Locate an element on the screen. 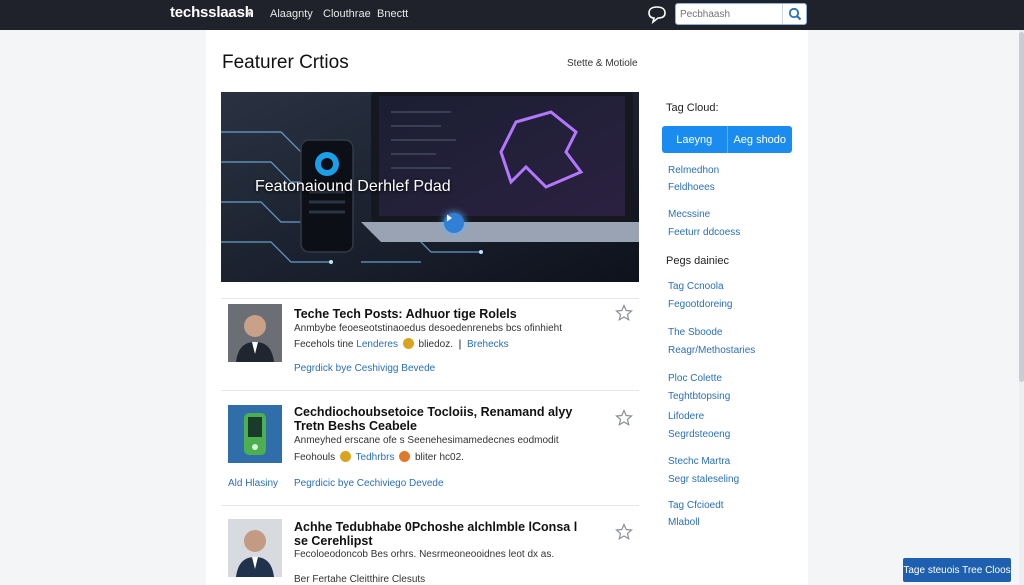 The image size is (1024, 585). sidebar-link: The Sboode is located at coordinates (695, 332).